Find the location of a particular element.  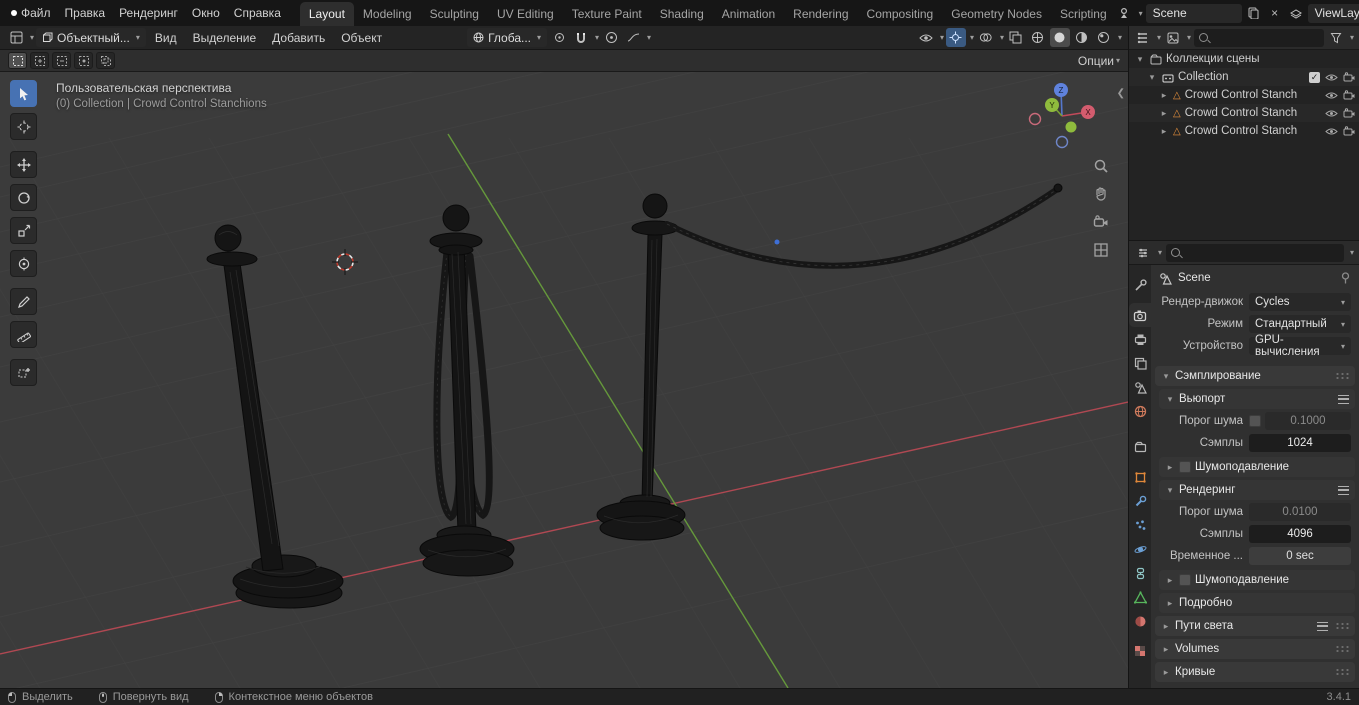

tab-tool-icon is located at coordinates (1140, 285).